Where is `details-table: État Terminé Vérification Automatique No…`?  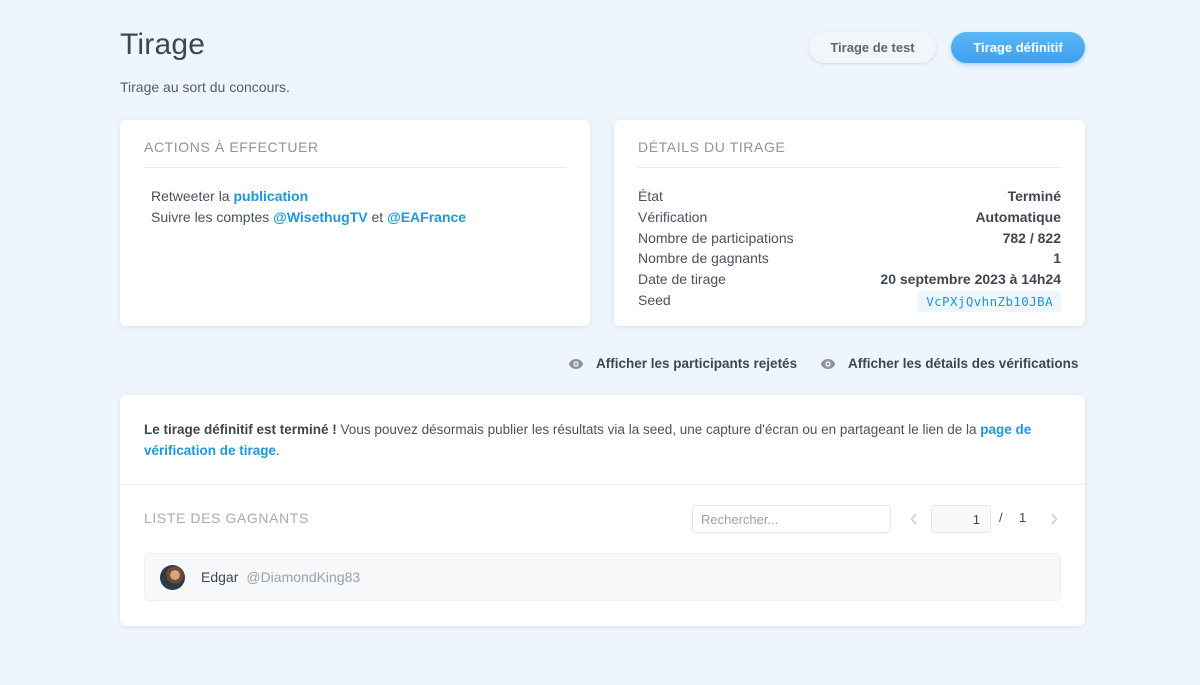
details-table: État Terminé Vérification Automatique No… is located at coordinates (849, 249).